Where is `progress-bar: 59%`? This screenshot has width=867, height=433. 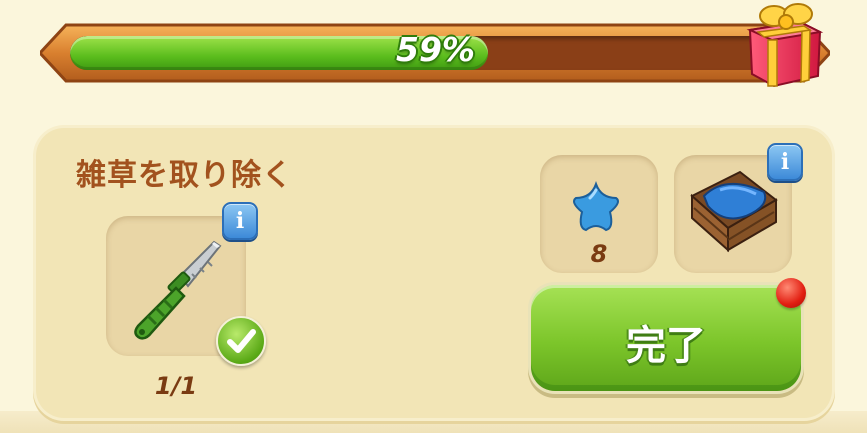
progress-bar: 59% is located at coordinates (435, 53).